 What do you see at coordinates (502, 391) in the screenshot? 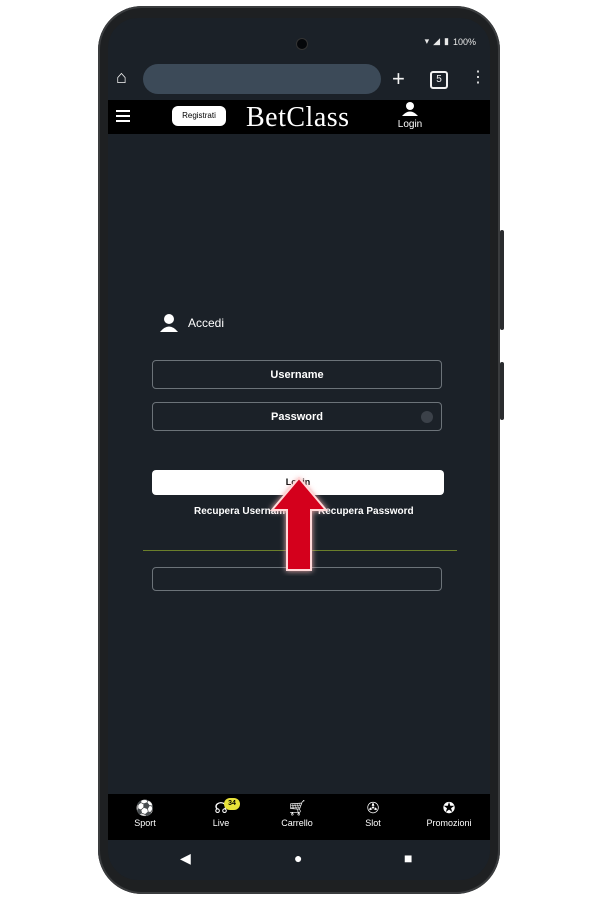
I see `power-button` at bounding box center [502, 391].